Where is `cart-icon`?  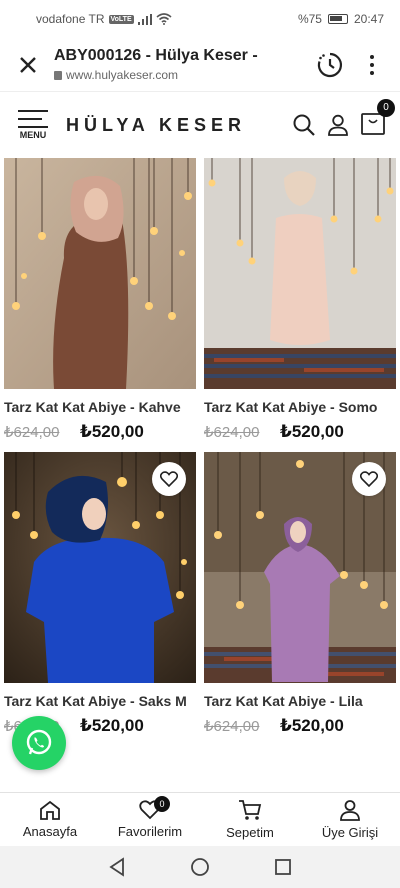 cart-icon is located at coordinates (250, 810).